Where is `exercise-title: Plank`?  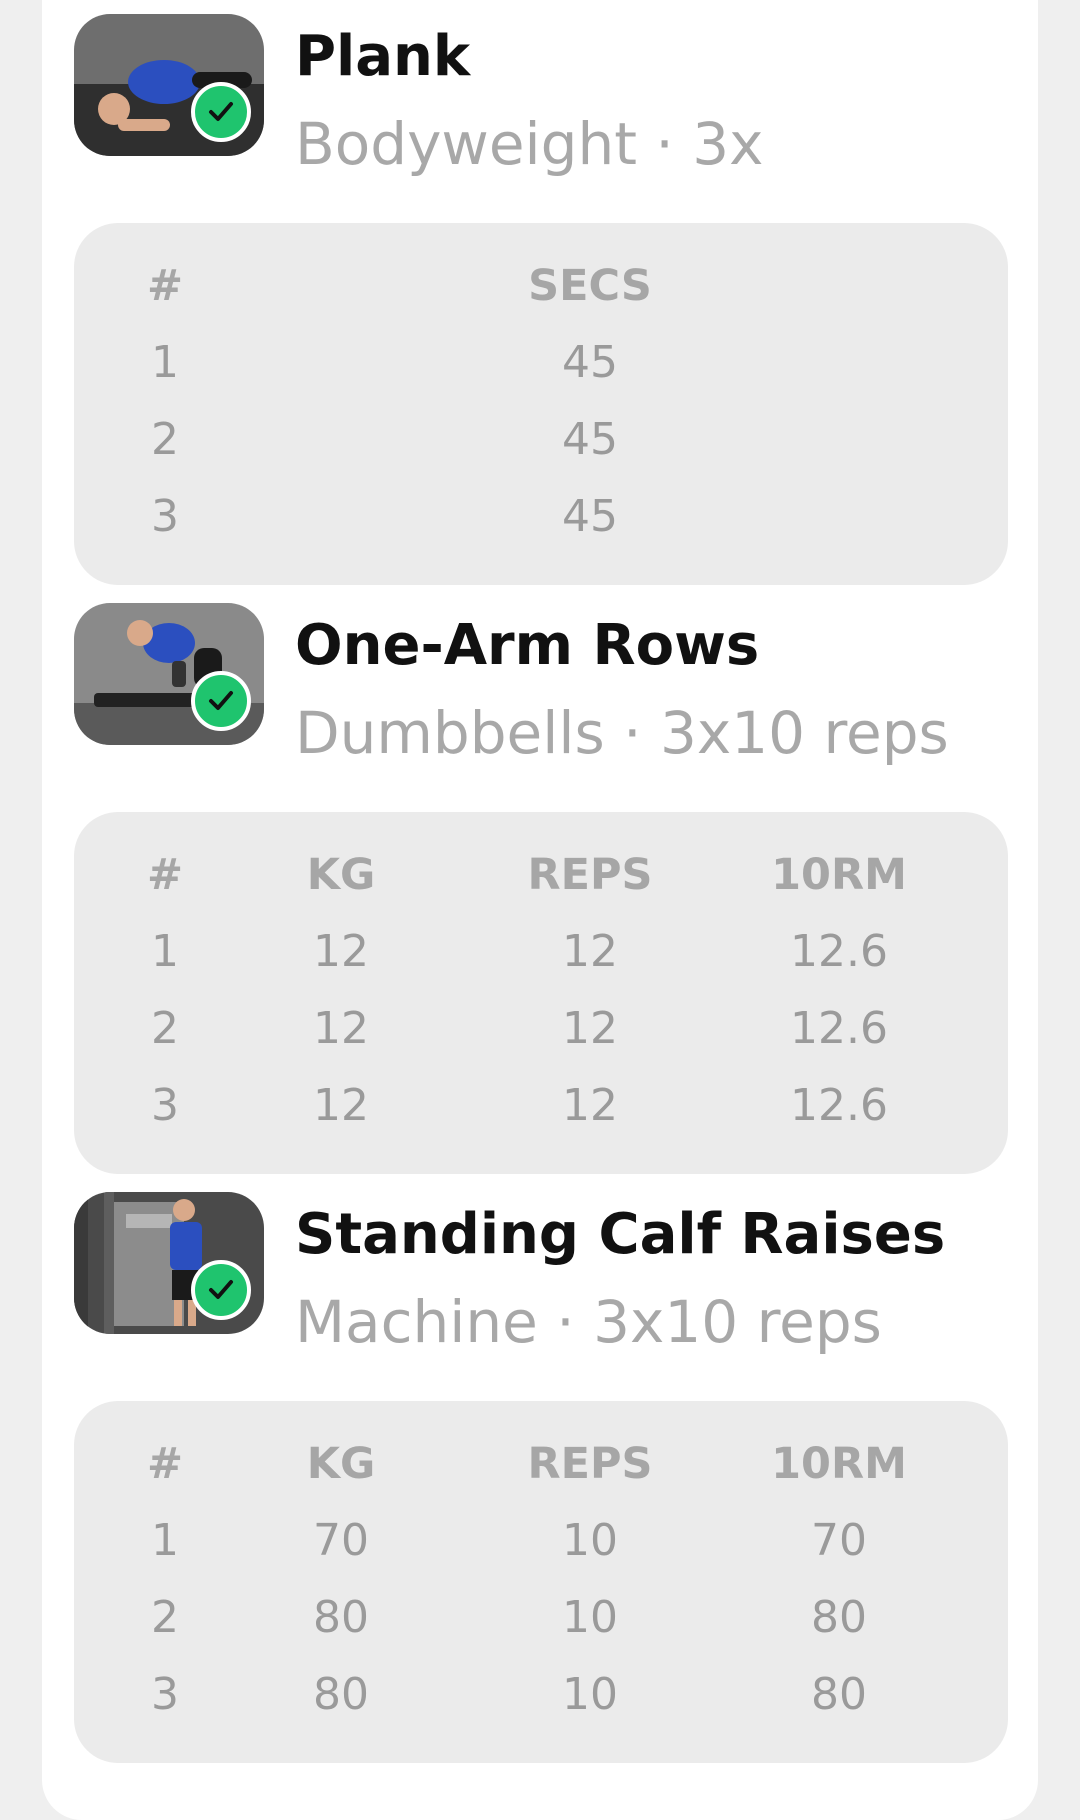
exercise-title: Plank is located at coordinates (383, 56).